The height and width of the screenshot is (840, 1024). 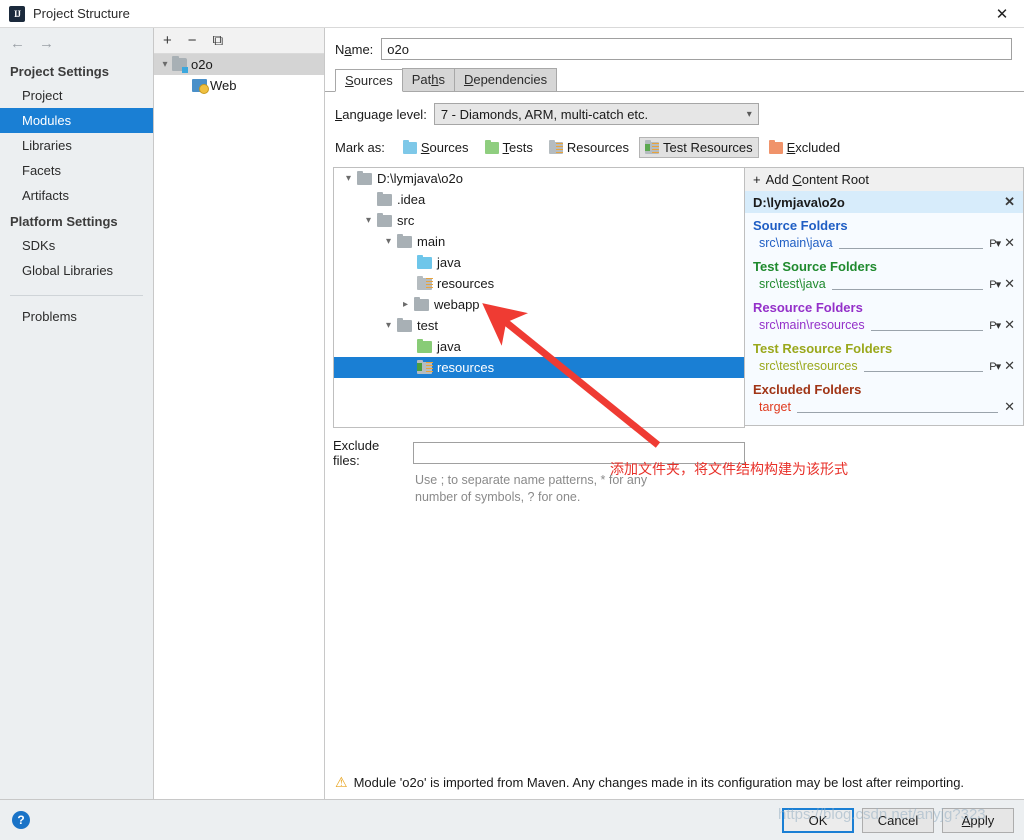 What do you see at coordinates (1009, 202) in the screenshot?
I see `remove-content-root-icon: ✕` at bounding box center [1009, 202].